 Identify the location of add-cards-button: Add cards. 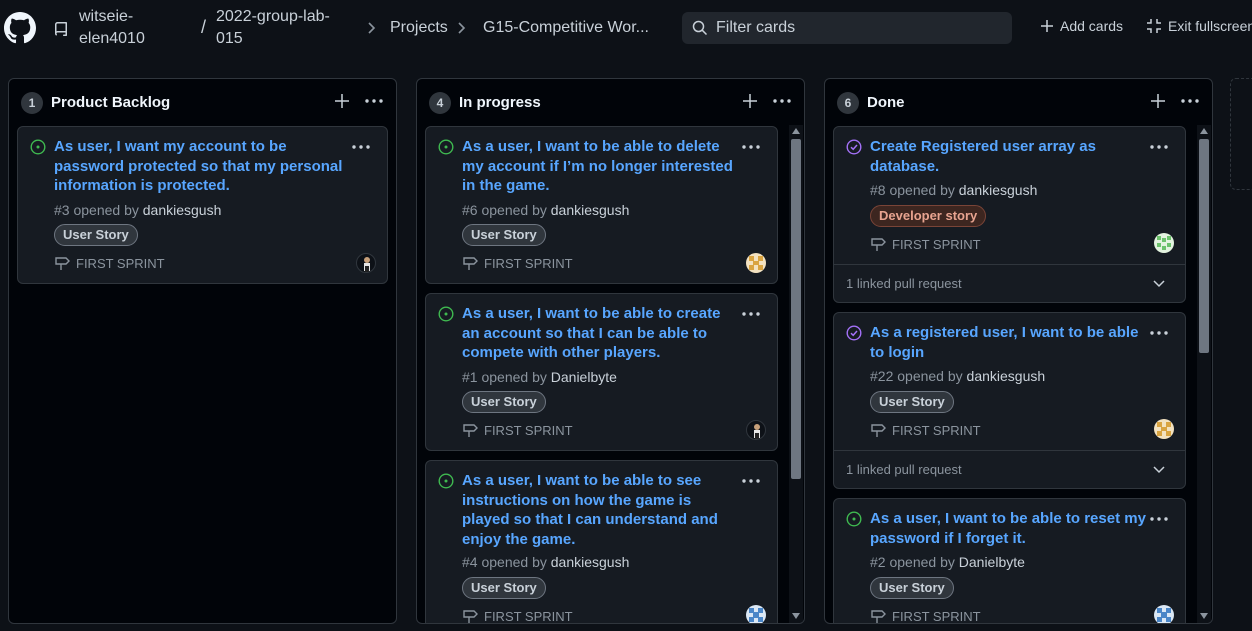
(1081, 26).